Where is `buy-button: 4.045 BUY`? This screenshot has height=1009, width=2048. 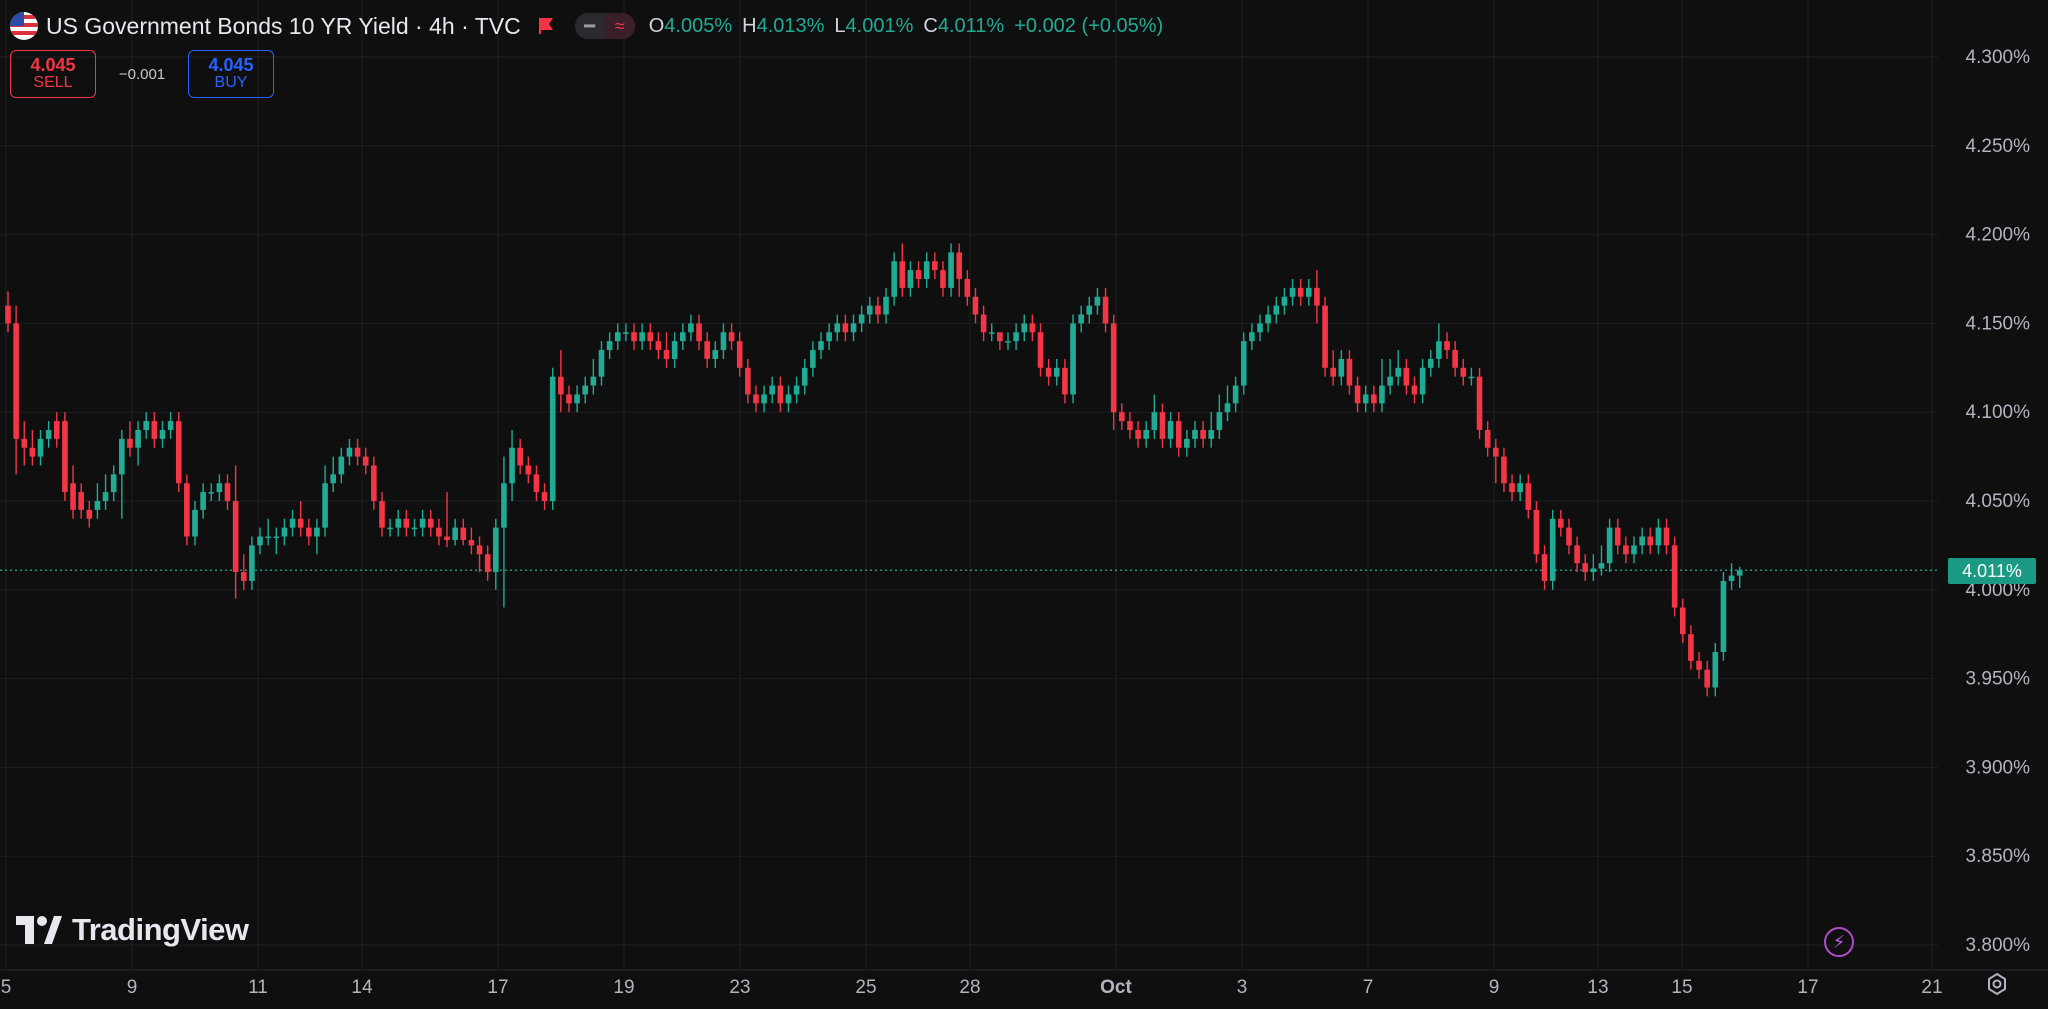
buy-button: 4.045 BUY is located at coordinates (231, 74).